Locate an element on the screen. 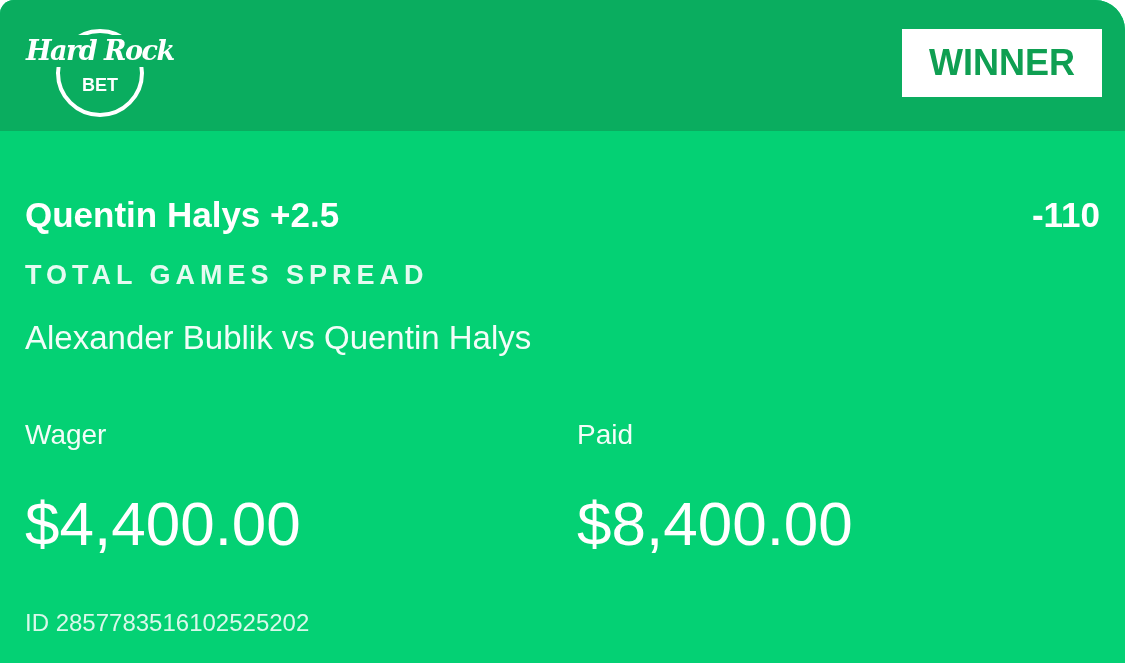 The width and height of the screenshot is (1125, 663). amount-label: Paid is located at coordinates (605, 435).